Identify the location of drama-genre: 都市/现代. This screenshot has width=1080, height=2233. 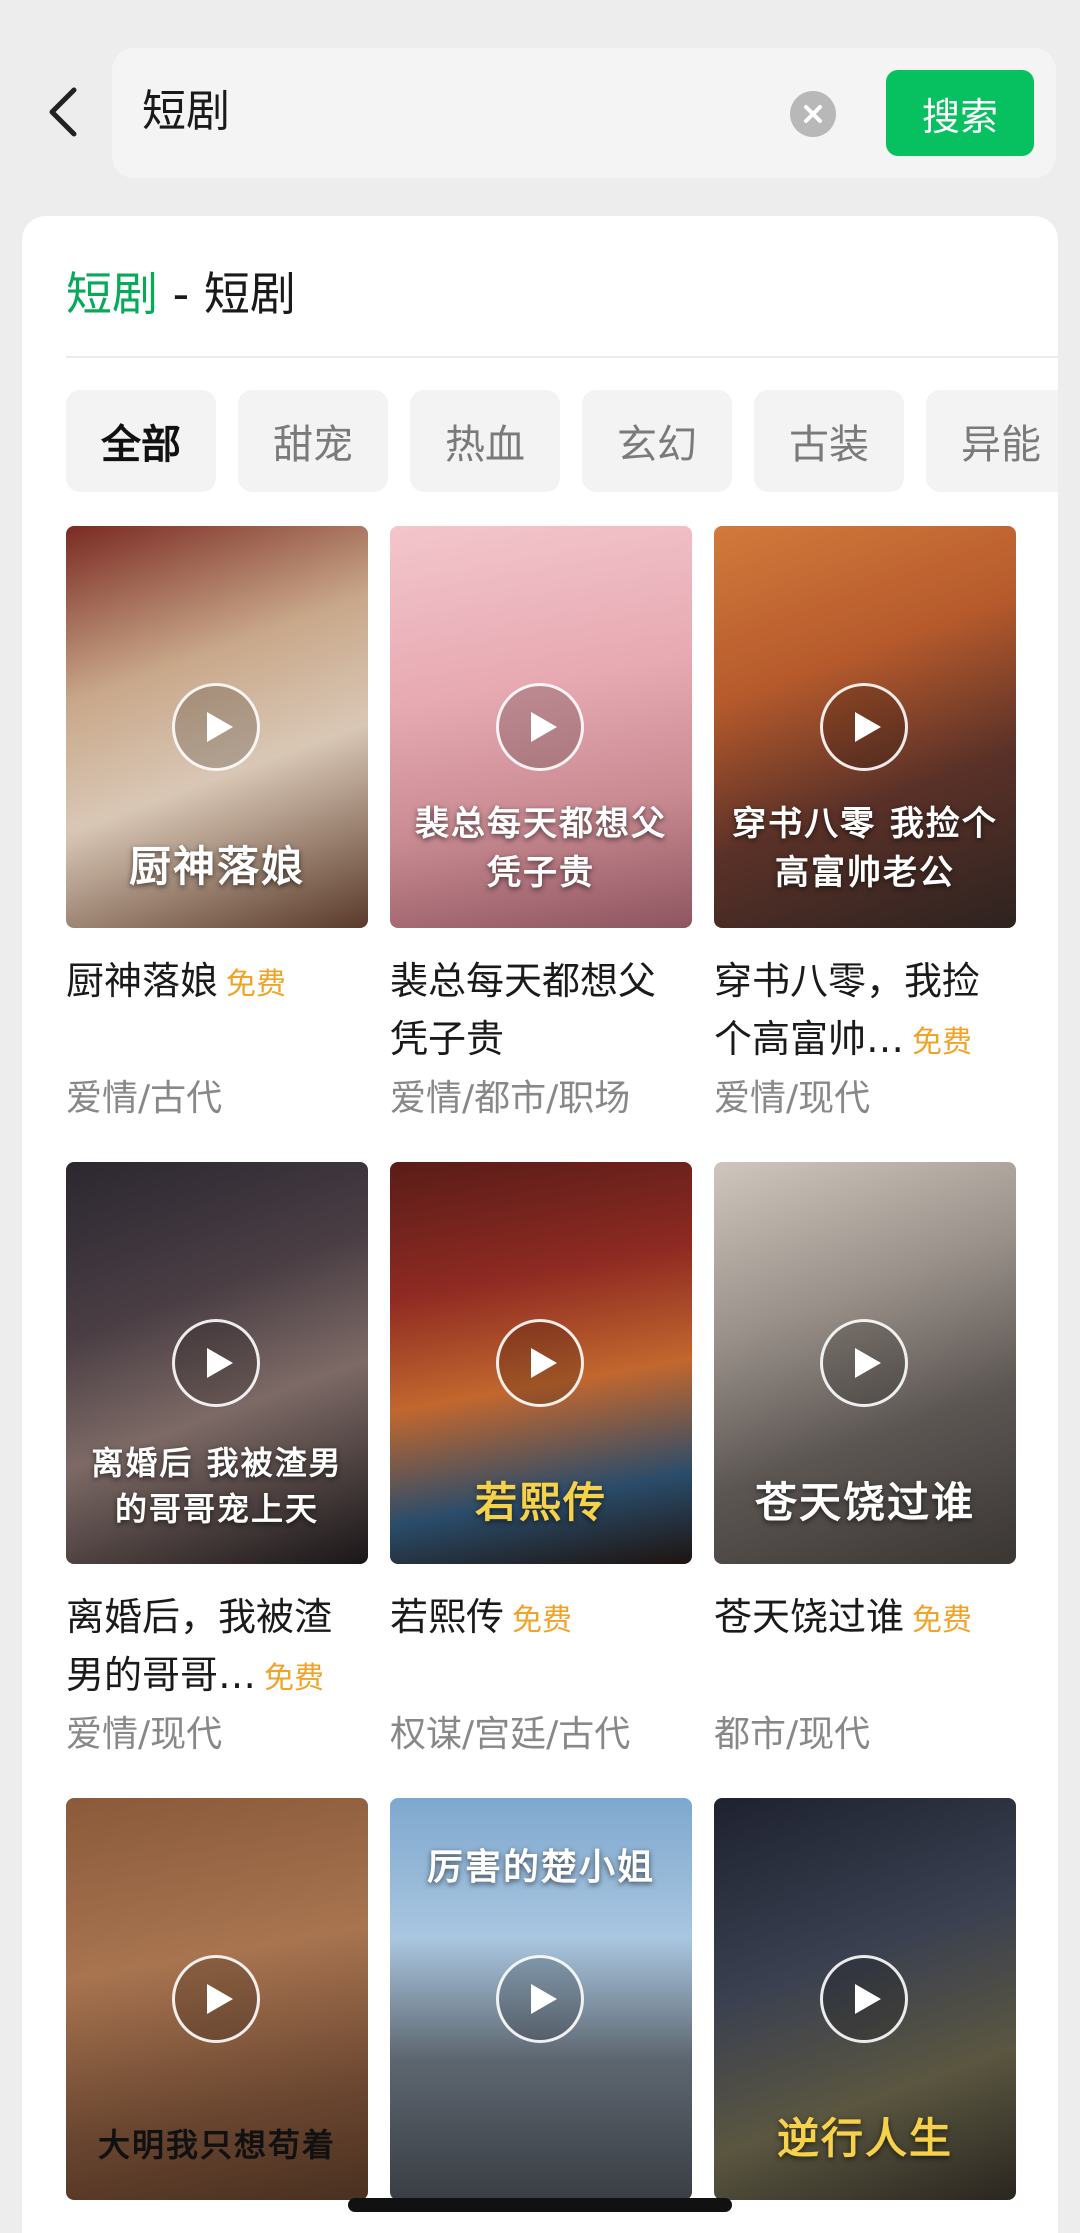
(792, 1734).